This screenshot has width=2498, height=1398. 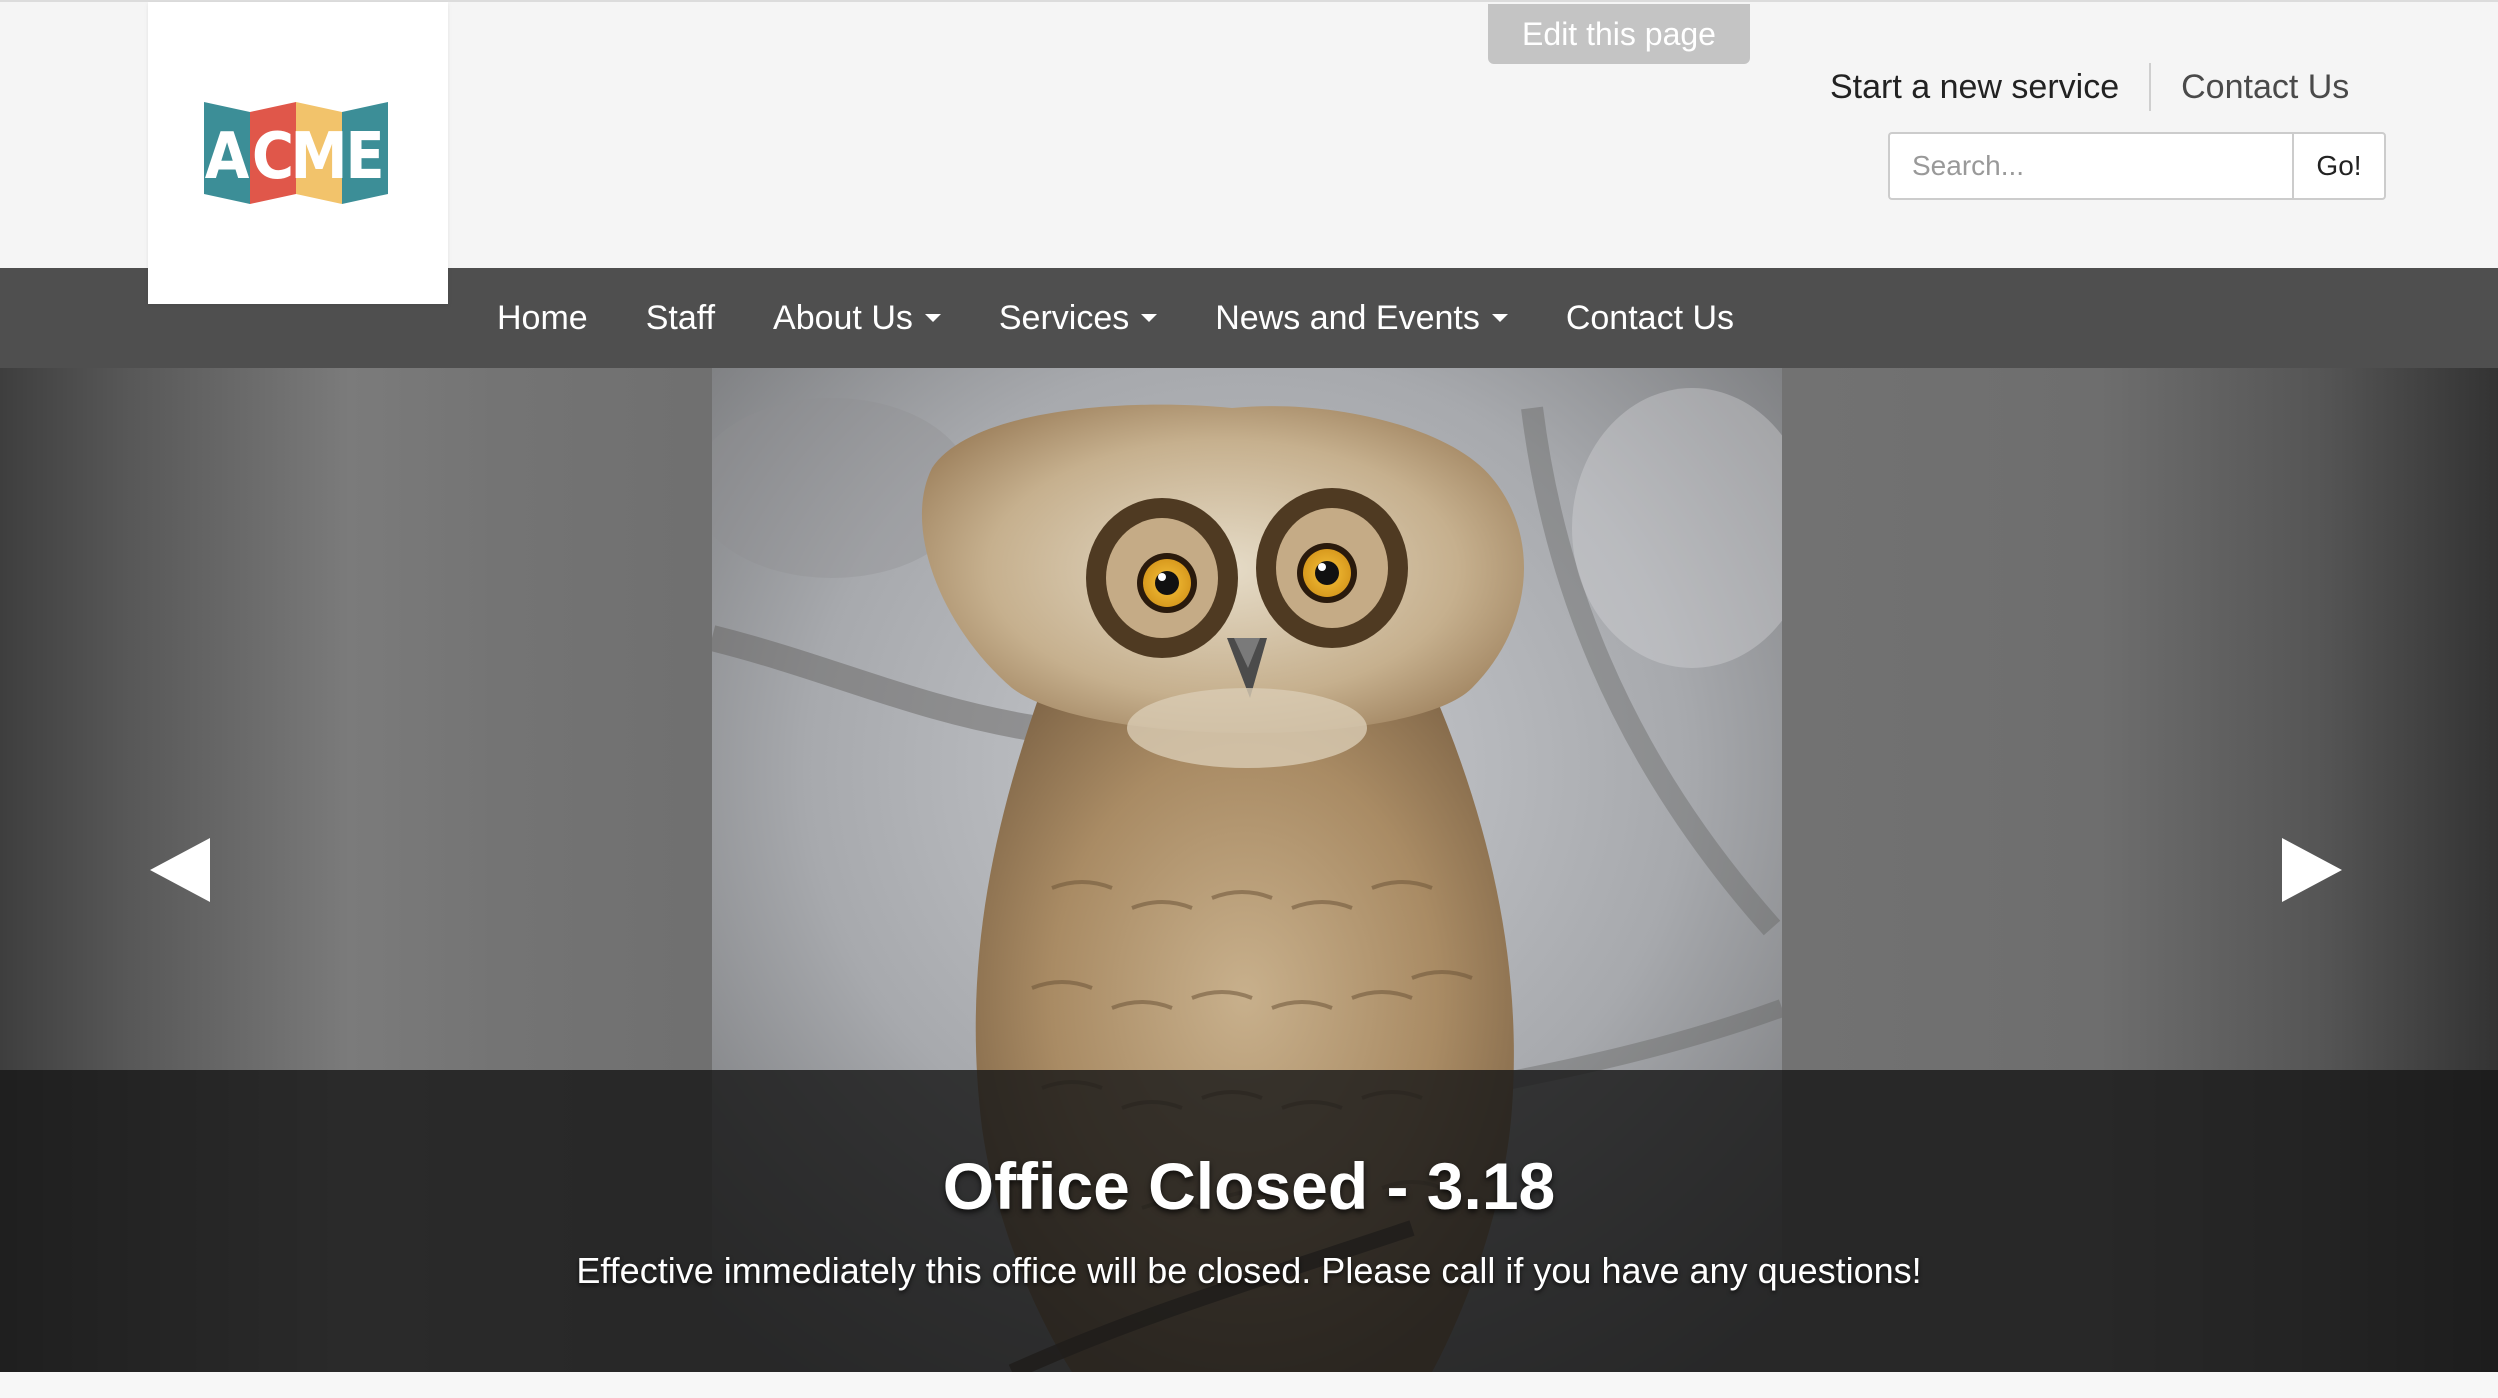 I want to click on edit-page-button: Edit this page, so click(x=1619, y=34).